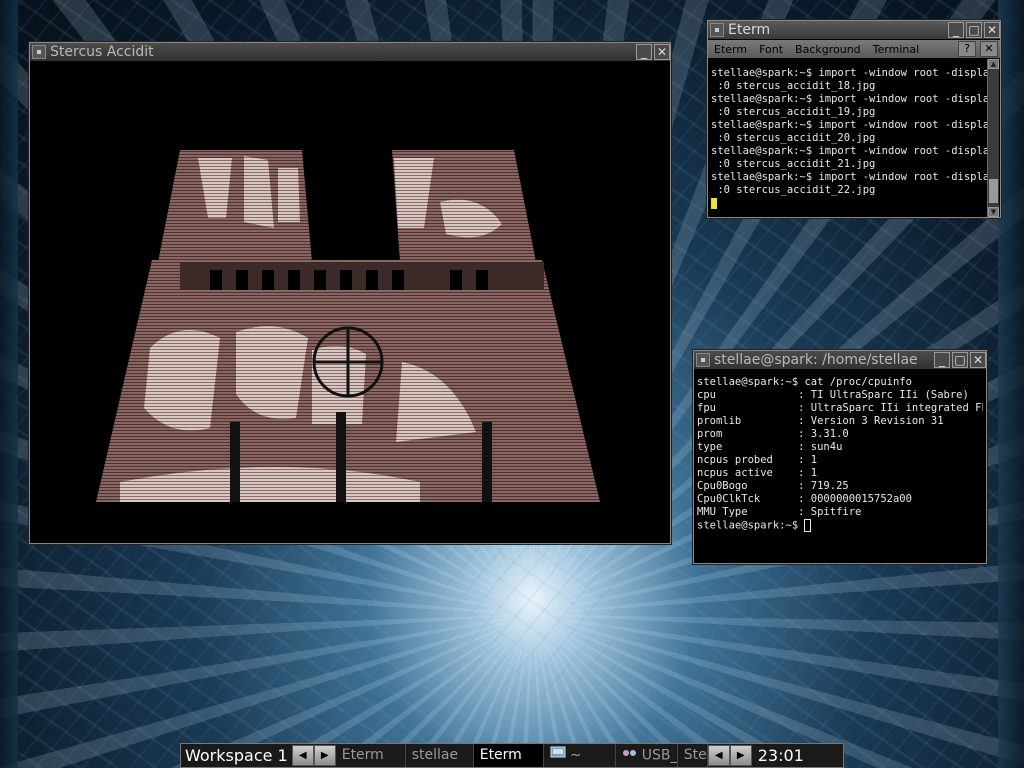  I want to click on menu-eterm: Eterm, so click(730, 49).